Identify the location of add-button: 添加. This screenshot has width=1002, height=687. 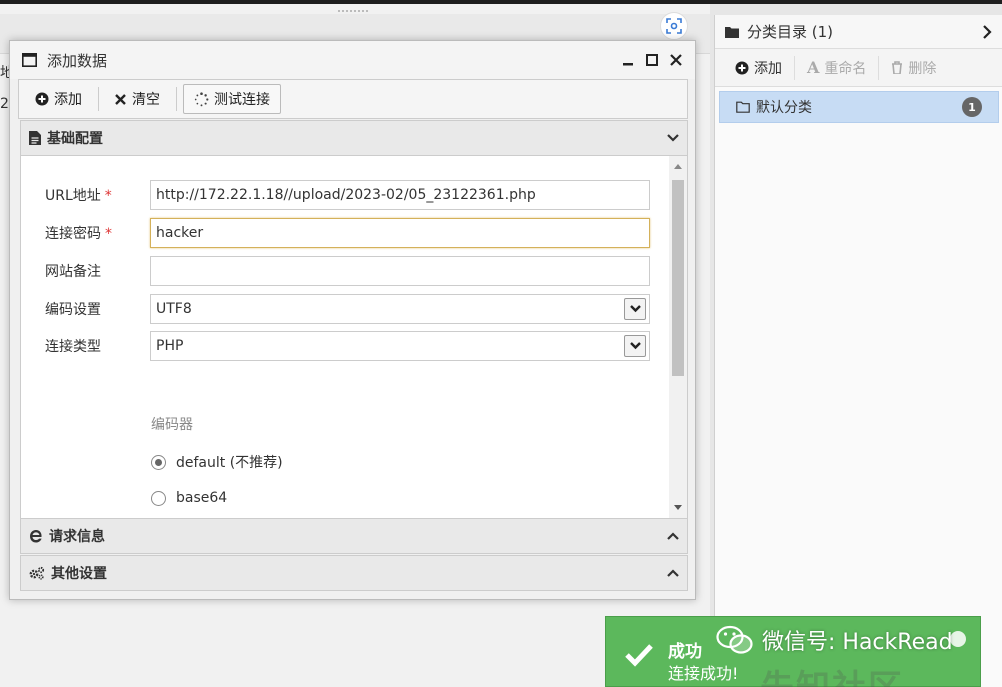
(58, 99).